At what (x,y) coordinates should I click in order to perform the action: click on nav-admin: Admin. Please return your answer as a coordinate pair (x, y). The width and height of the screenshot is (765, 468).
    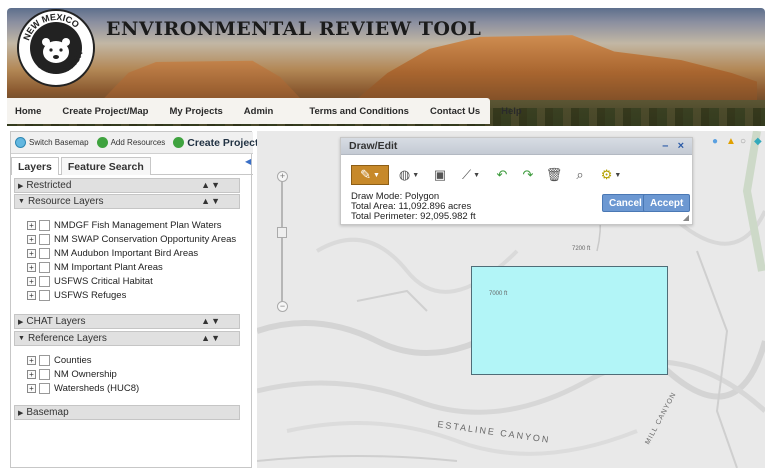
    Looking at the image, I should click on (259, 111).